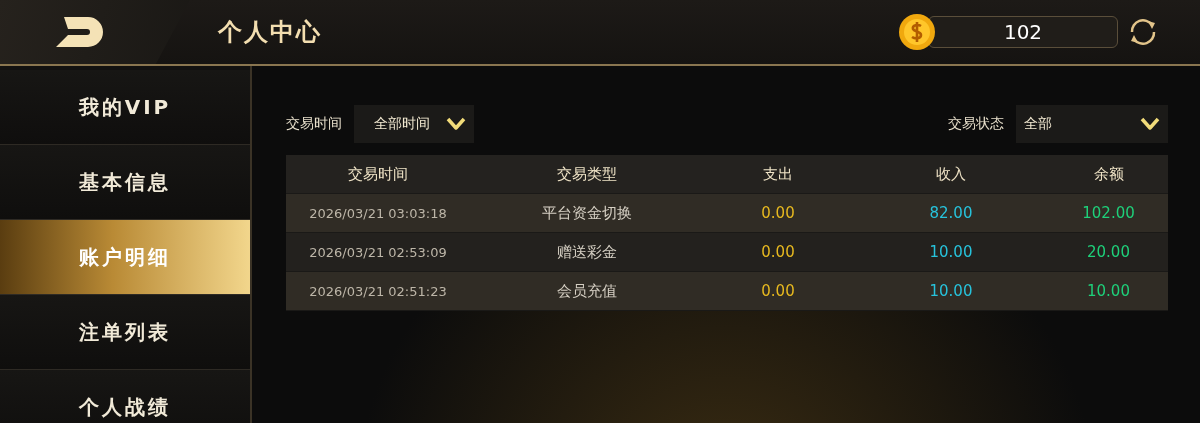 The height and width of the screenshot is (423, 1200). I want to click on column-header: 收入, so click(951, 174).